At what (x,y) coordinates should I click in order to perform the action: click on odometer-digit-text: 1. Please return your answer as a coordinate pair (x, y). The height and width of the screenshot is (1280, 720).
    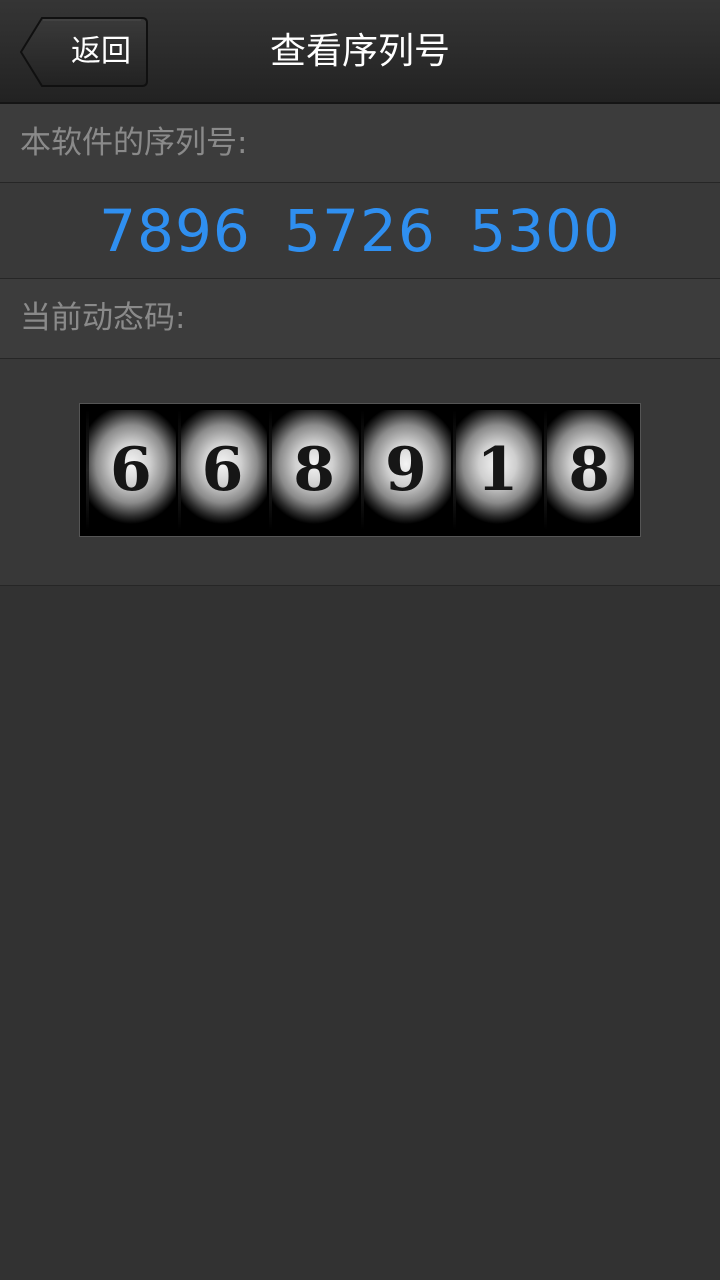
    Looking at the image, I should click on (497, 470).